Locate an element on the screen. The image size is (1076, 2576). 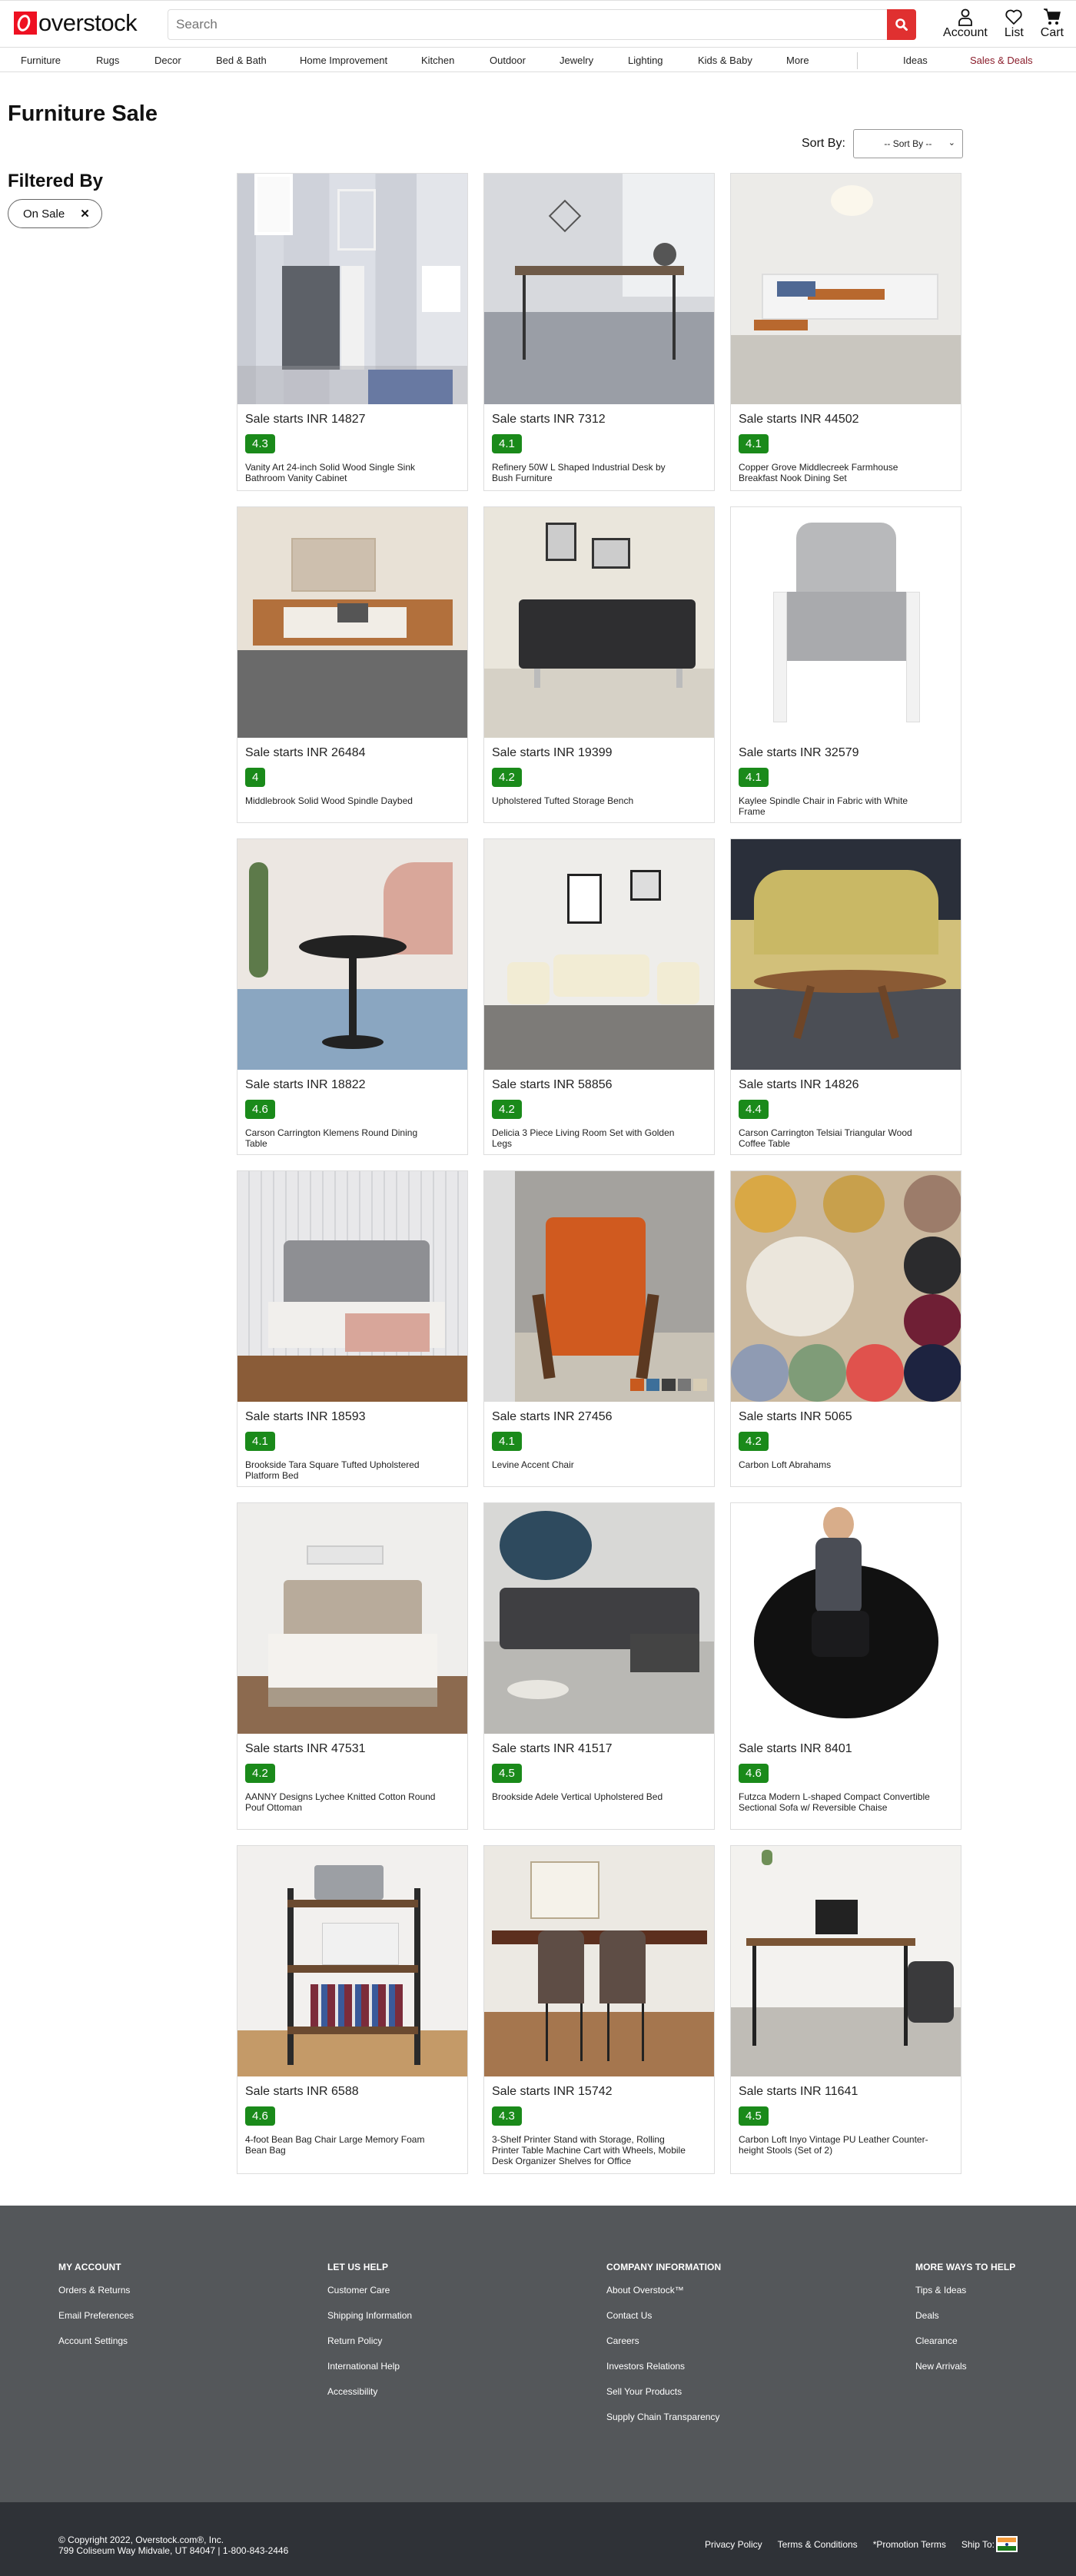
footer-link: Deals is located at coordinates (965, 2315).